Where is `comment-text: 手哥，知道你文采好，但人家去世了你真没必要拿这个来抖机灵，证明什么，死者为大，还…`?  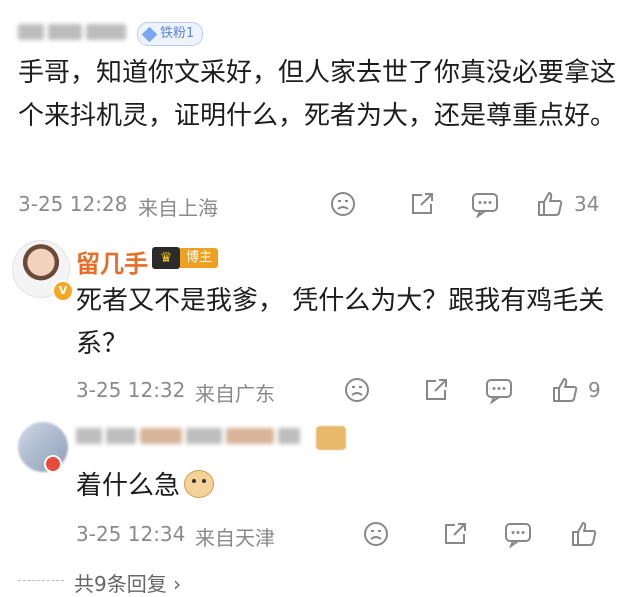
comment-text: 手哥，知道你文采好，但人家去世了你真没必要拿这个来抖机灵，证明什么，死者为大，还… is located at coordinates (317, 94).